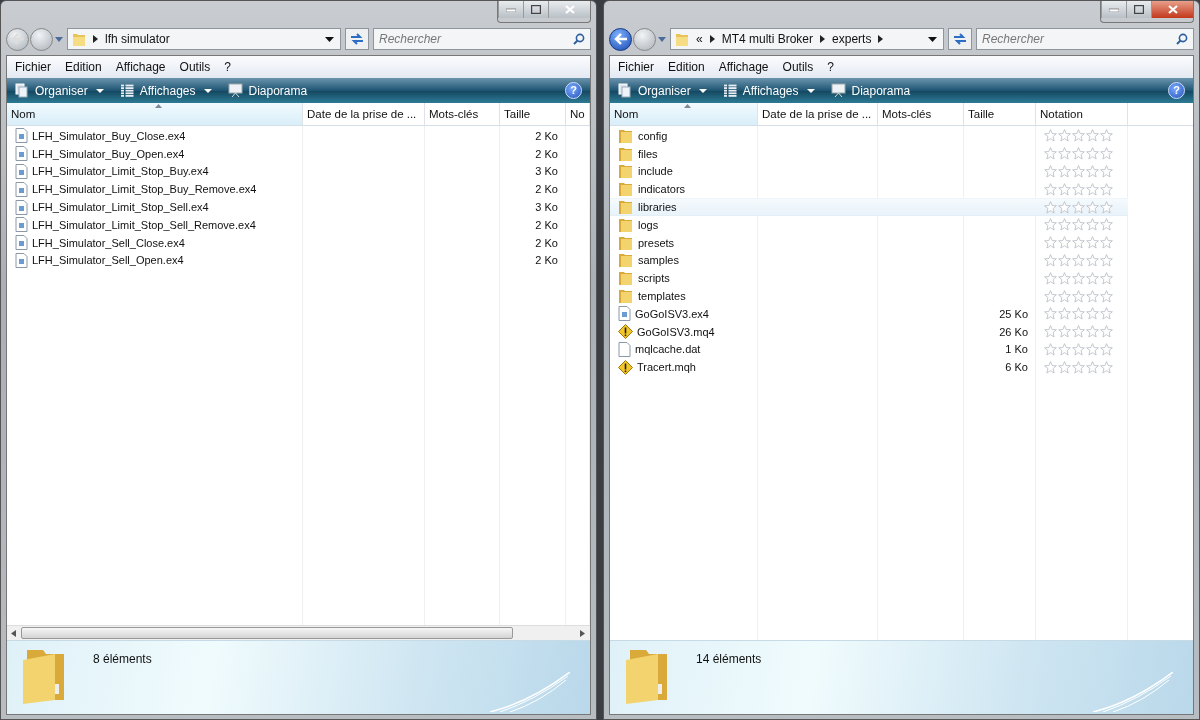 The image size is (1200, 720). I want to click on file-row: LFH_Simulator_Limit_Stop_Buy.ex4 3 Ko, so click(286, 171).